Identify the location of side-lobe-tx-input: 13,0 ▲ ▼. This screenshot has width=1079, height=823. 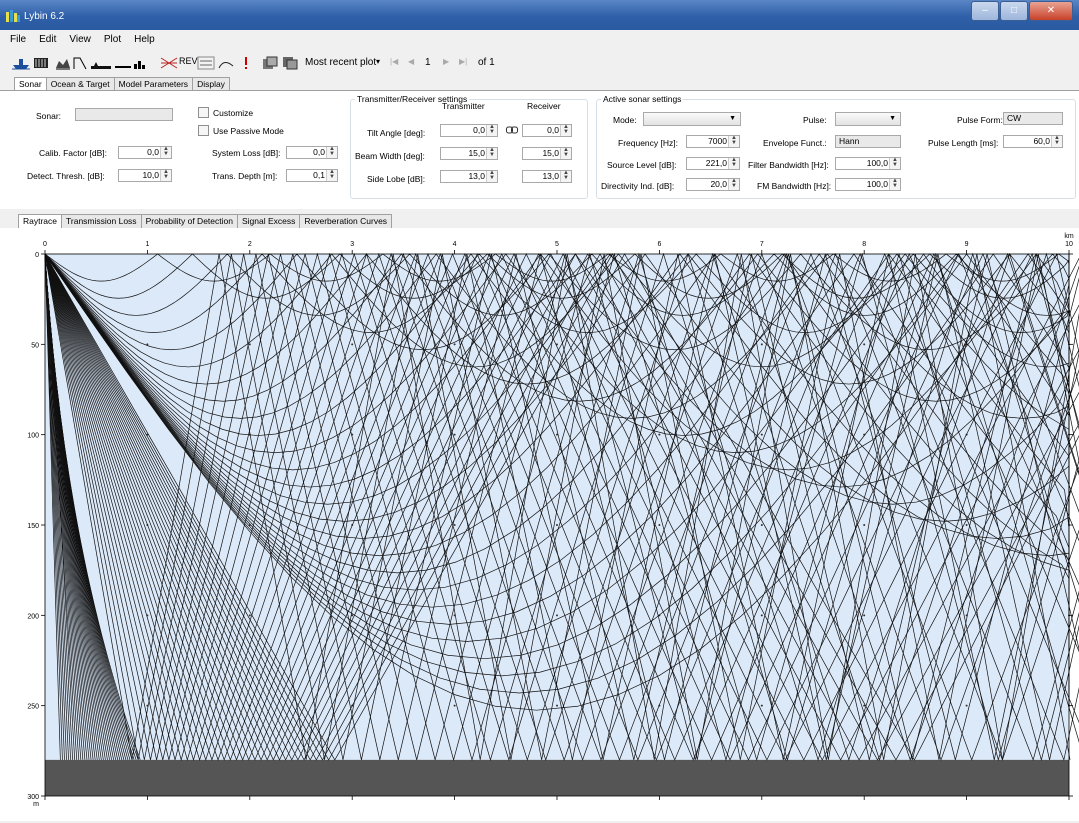
(469, 176).